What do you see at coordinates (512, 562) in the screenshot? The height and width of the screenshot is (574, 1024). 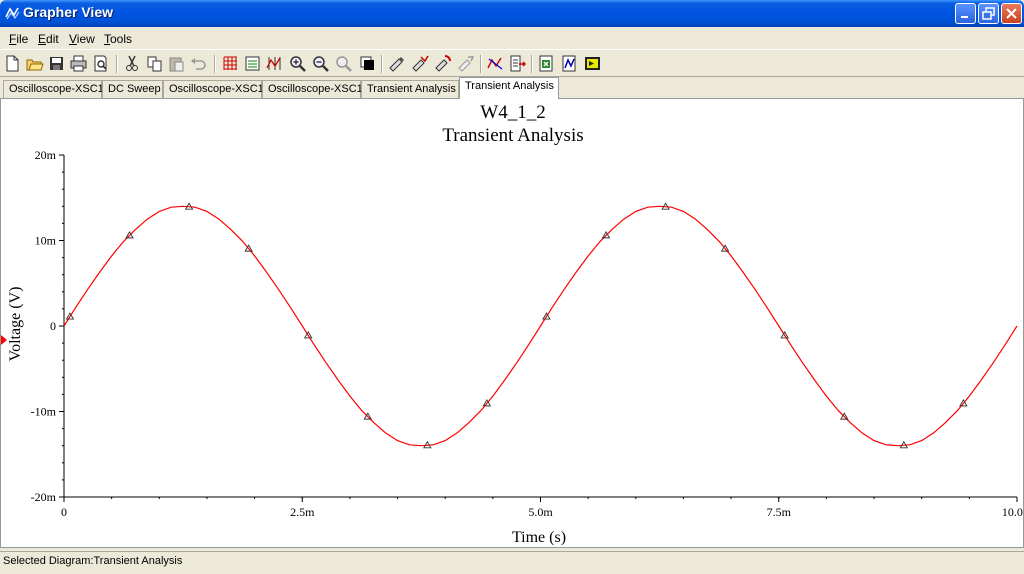 I see `status-bar: Selected Diagram:Transient Analysis` at bounding box center [512, 562].